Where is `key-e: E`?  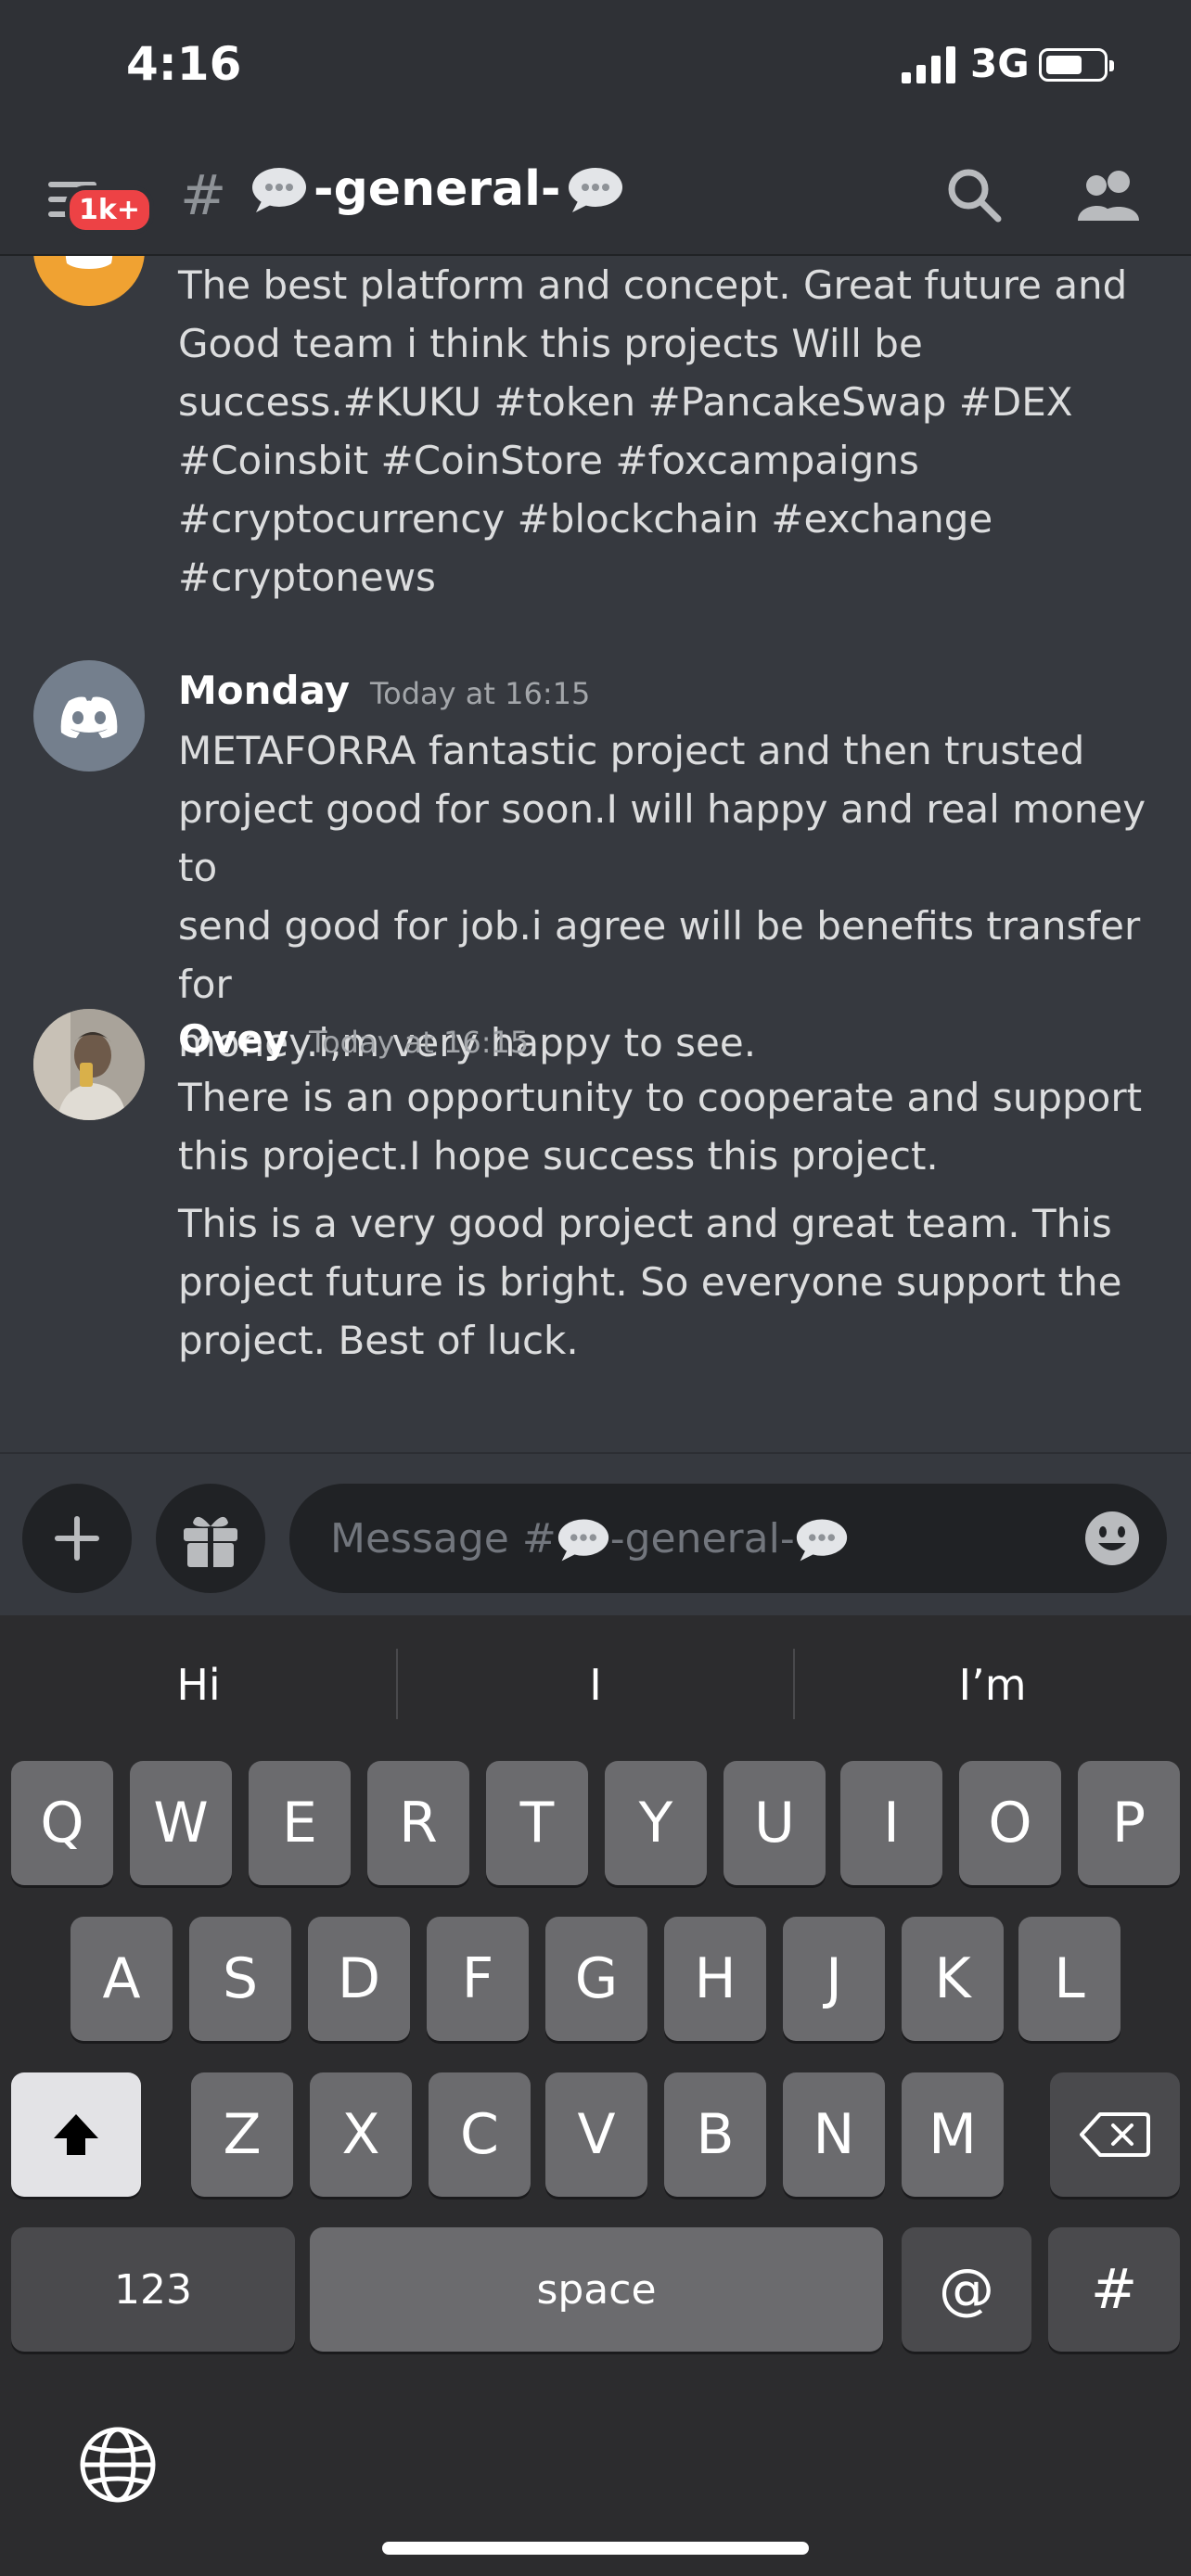 key-e: E is located at coordinates (300, 1823).